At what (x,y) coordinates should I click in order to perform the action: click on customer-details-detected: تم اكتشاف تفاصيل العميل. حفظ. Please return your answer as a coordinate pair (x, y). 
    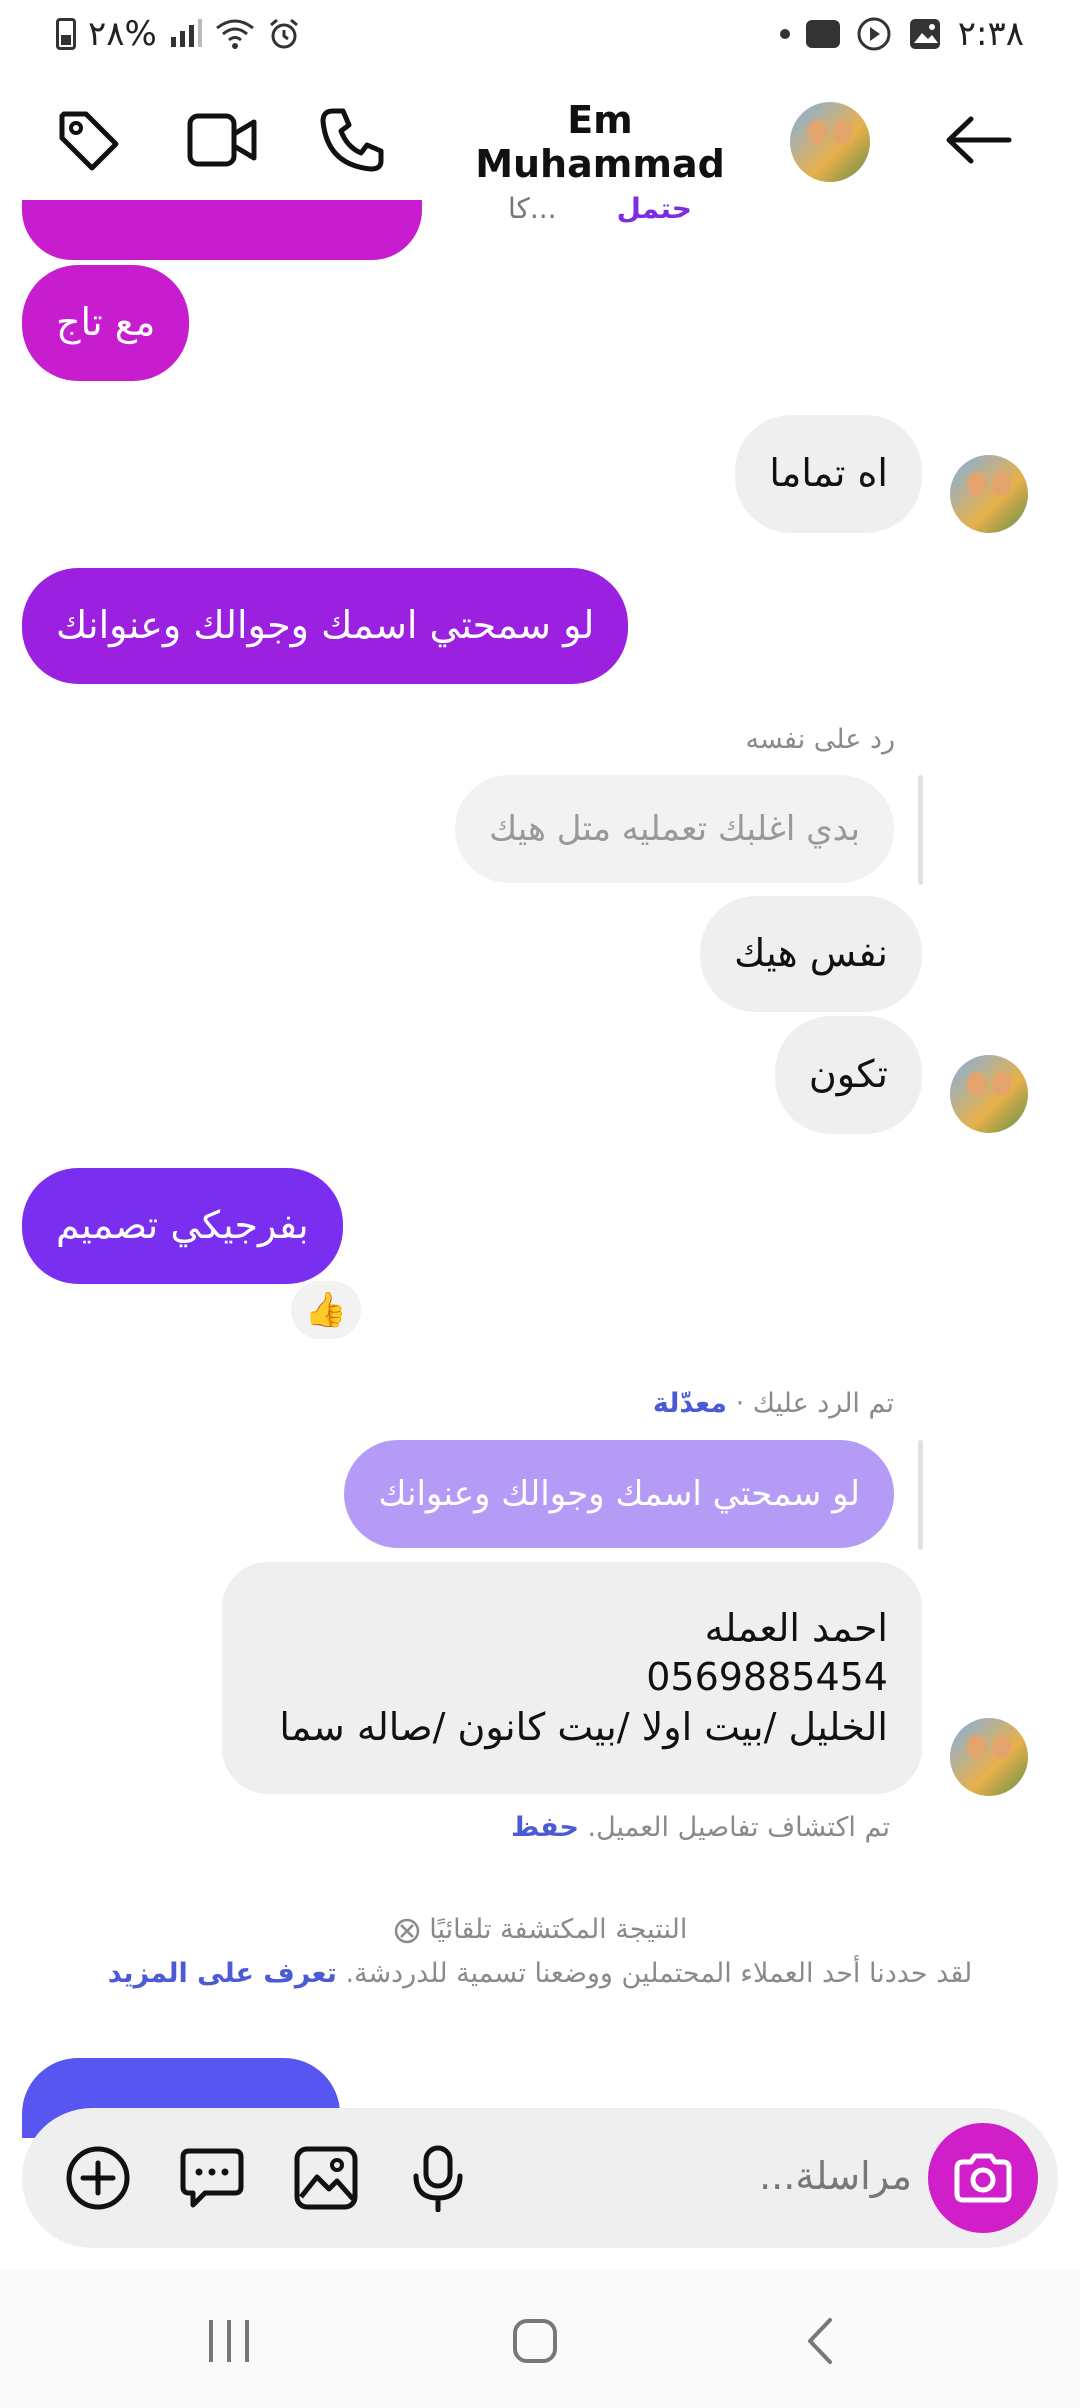
    Looking at the image, I should click on (700, 1827).